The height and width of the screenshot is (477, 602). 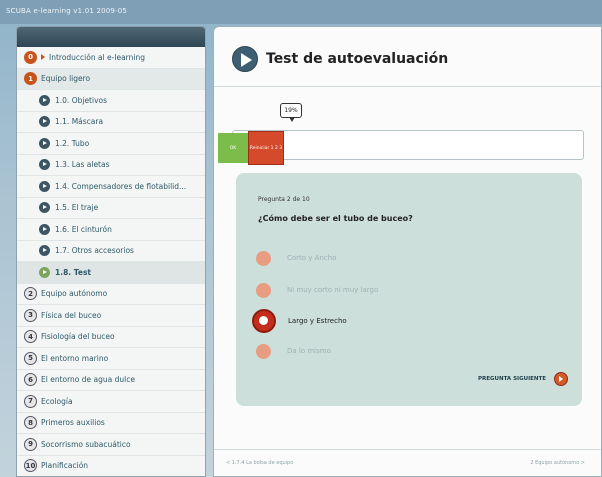 What do you see at coordinates (72, 143) in the screenshot?
I see `sidebar-item-label: 1.2. Tubo` at bounding box center [72, 143].